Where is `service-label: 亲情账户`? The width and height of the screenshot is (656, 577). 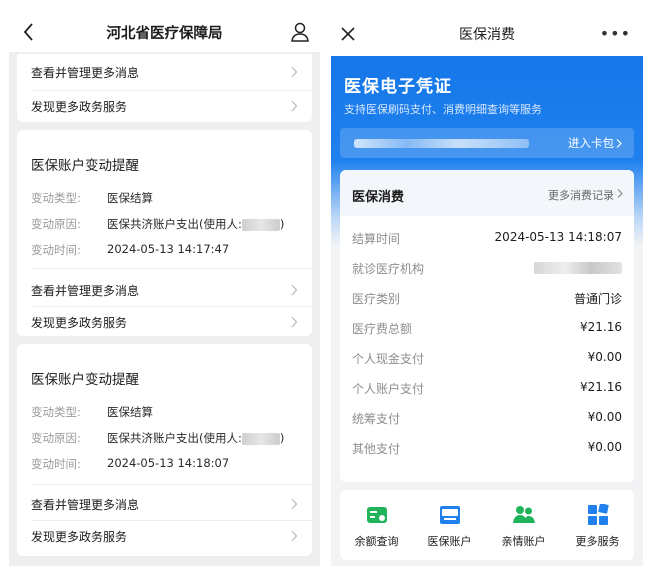 service-label: 亲情账户 is located at coordinates (523, 541).